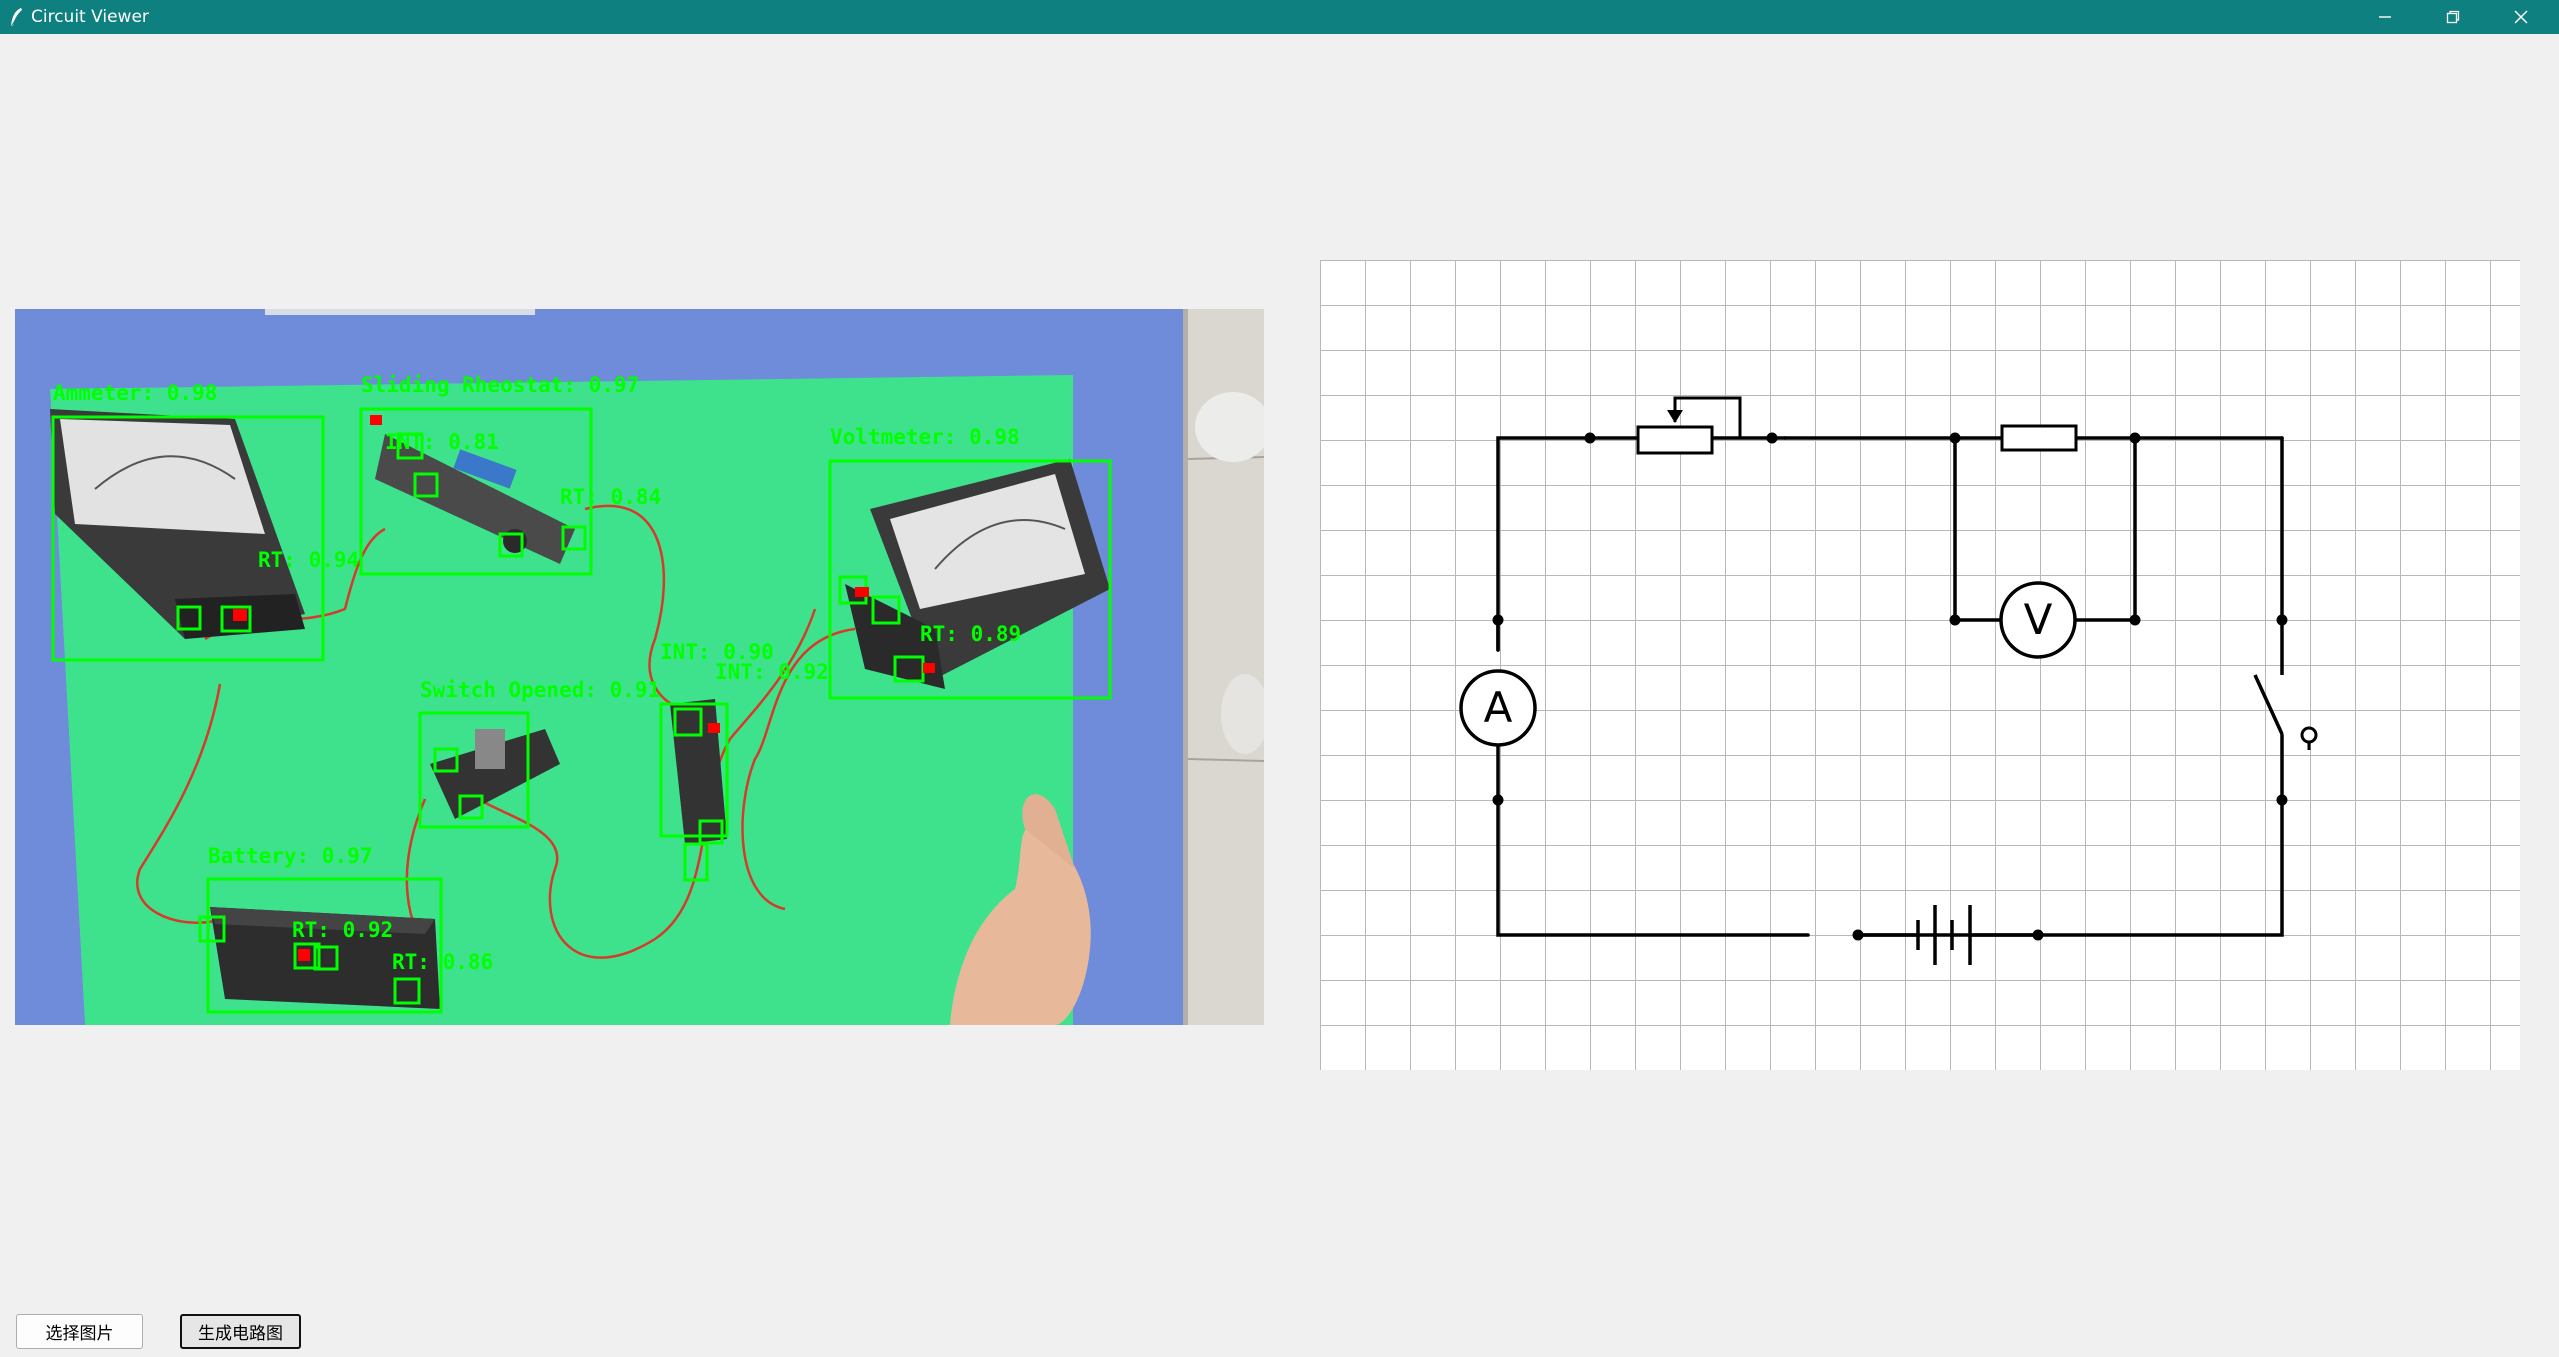 This screenshot has width=2559, height=1357. I want to click on detection-label: RT: 0.94, so click(308, 560).